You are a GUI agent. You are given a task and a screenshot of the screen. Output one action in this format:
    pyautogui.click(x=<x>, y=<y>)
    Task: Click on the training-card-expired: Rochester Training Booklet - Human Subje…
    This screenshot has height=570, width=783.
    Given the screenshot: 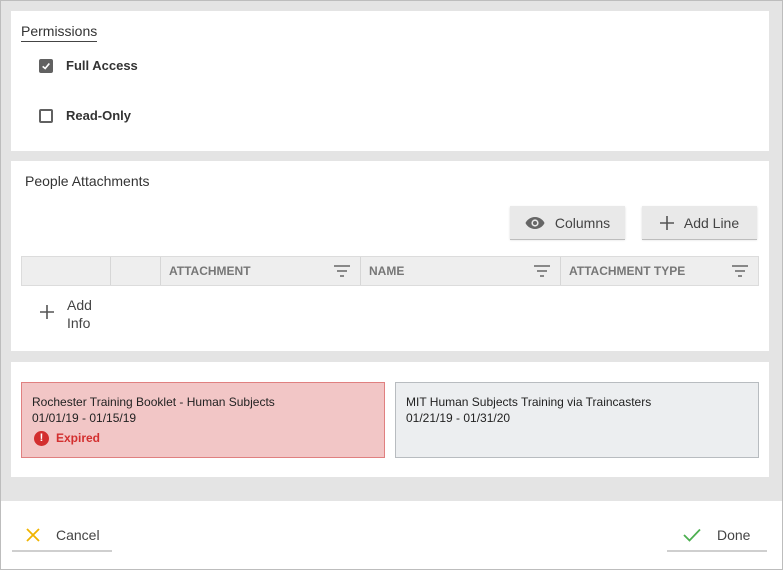 What is the action you would take?
    pyautogui.click(x=203, y=420)
    